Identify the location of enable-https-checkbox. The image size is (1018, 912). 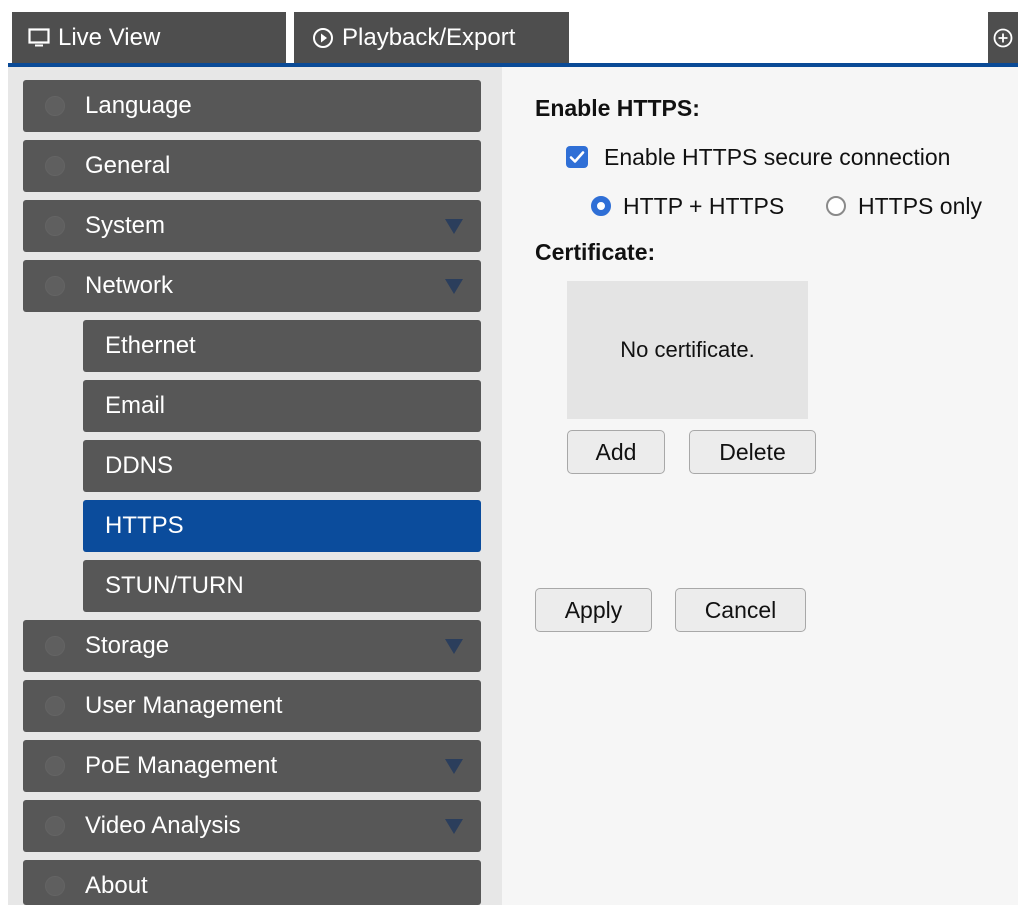
(577, 157).